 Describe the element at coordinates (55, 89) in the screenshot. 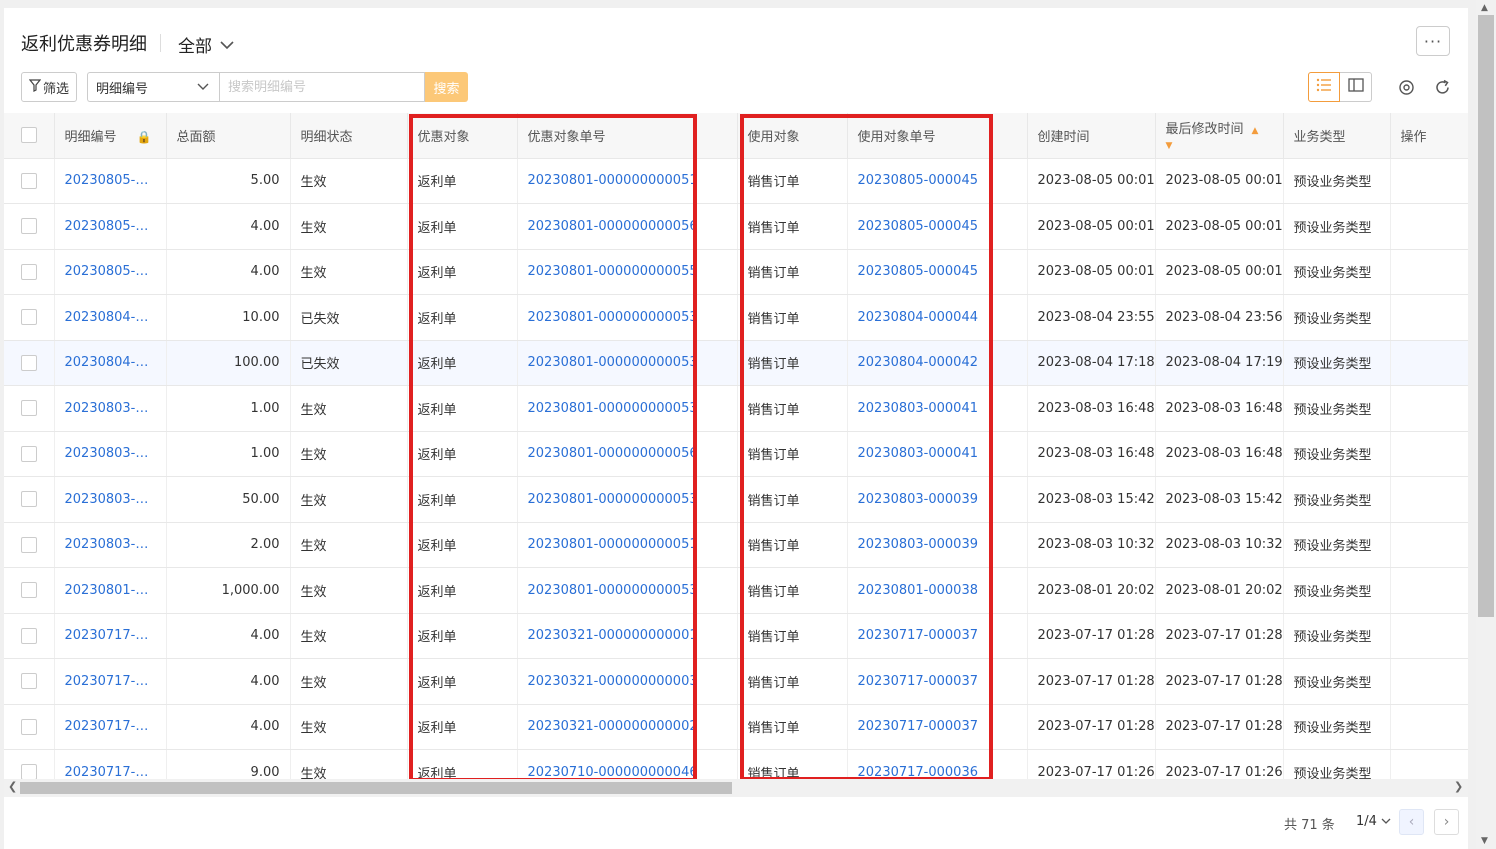

I see `filter-label: 筛选` at that location.